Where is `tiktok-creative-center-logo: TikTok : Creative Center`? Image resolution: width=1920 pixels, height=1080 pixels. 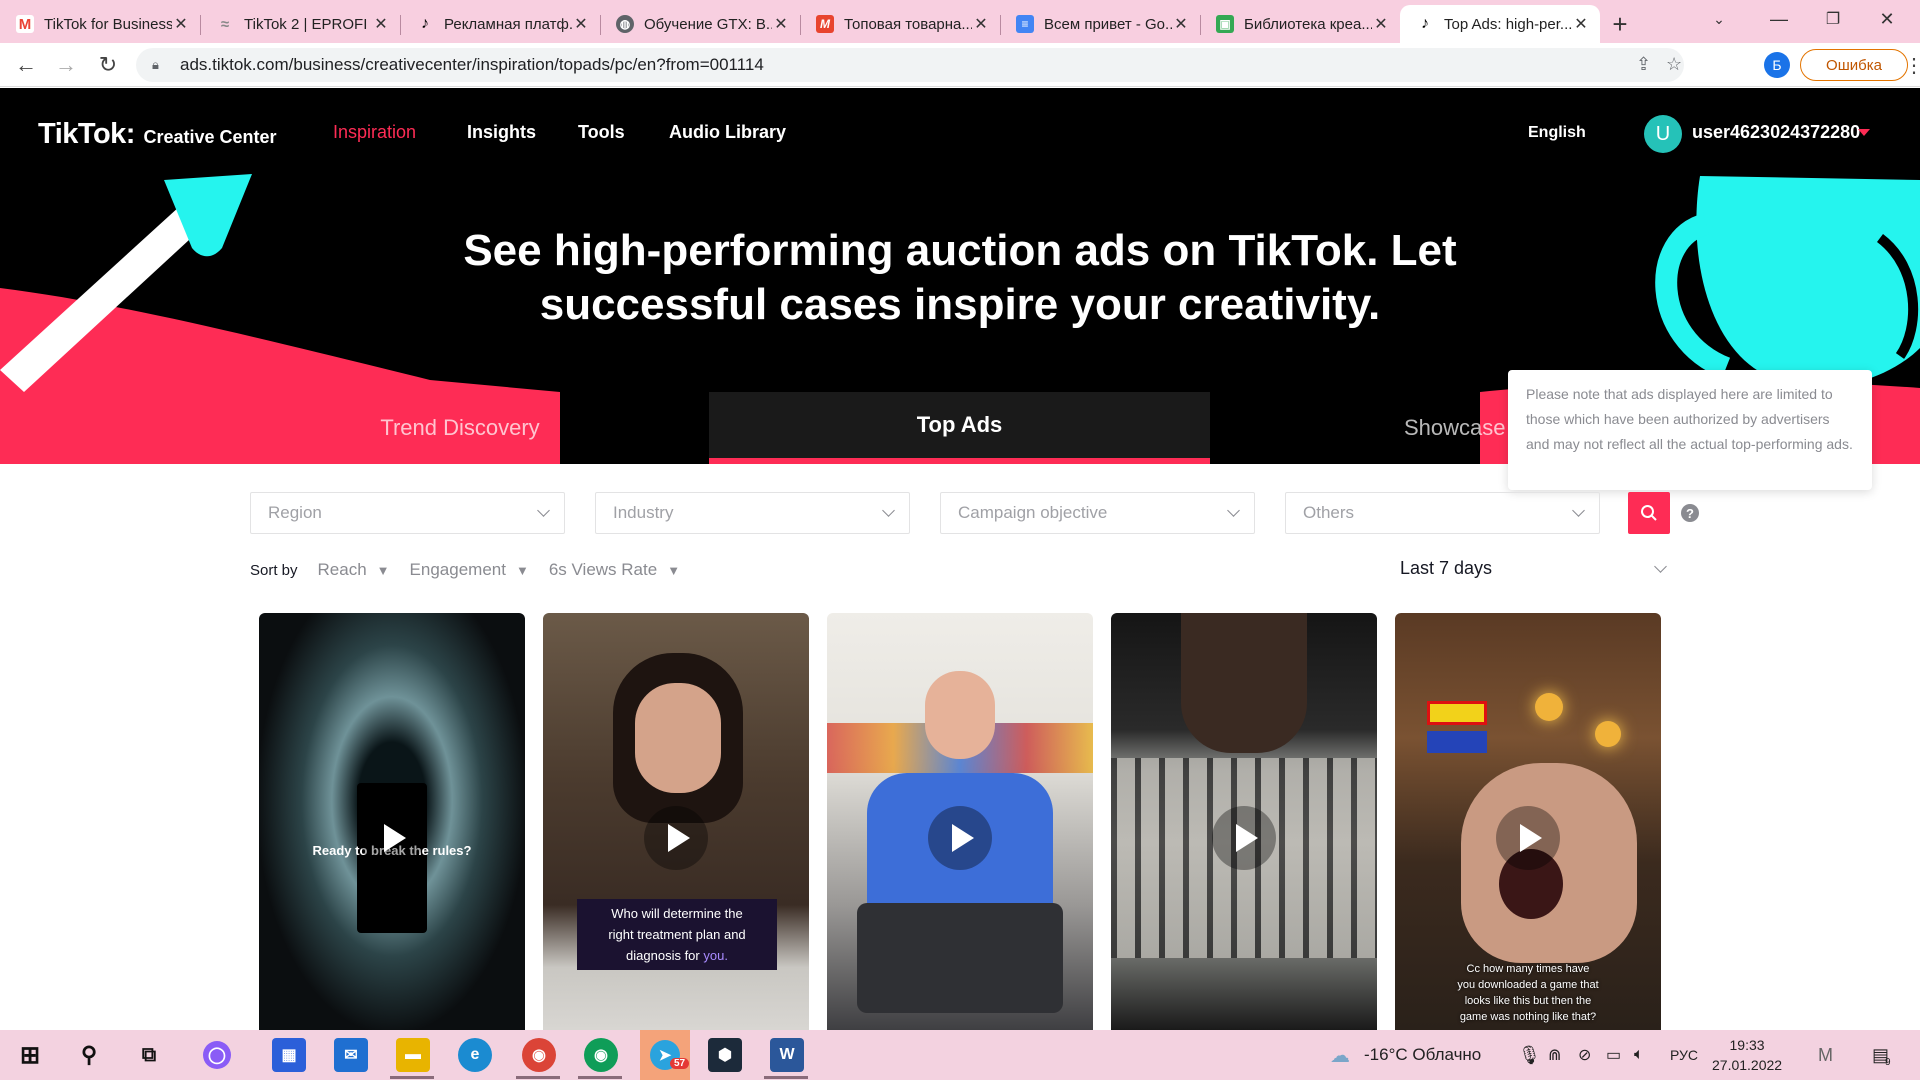 tiktok-creative-center-logo: TikTok : Creative Center is located at coordinates (157, 134).